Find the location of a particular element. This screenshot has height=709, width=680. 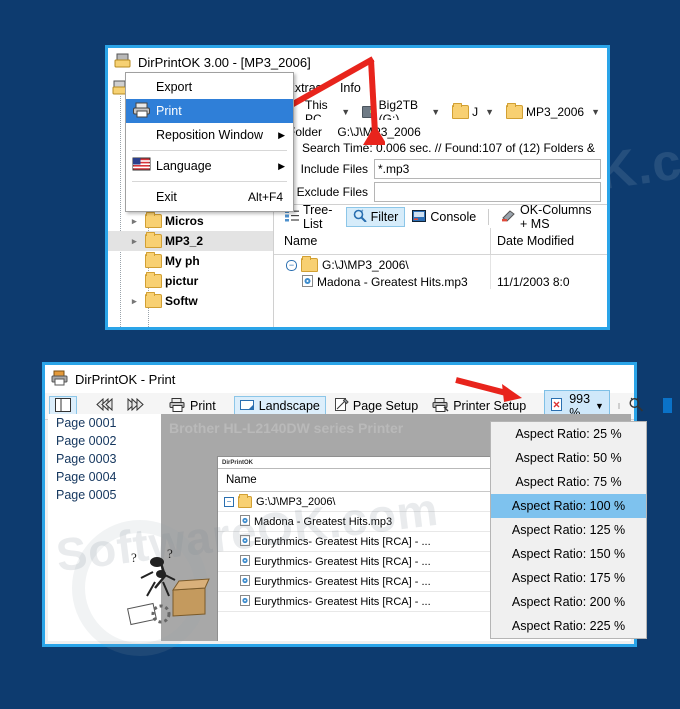

landscape-button: Landscape is located at coordinates (279, 406).